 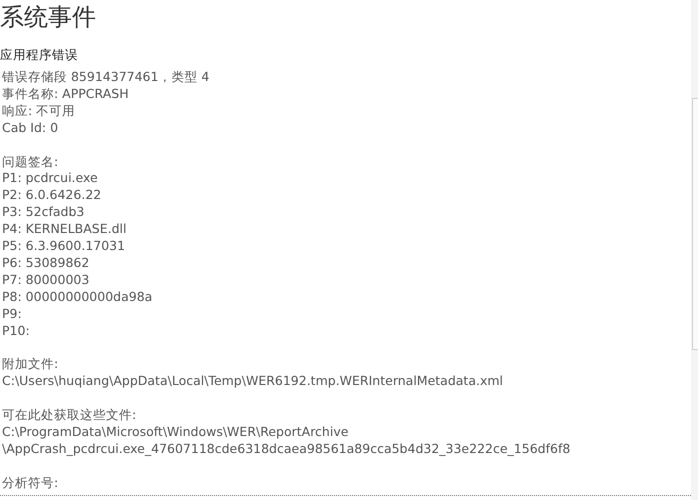 What do you see at coordinates (39, 111) in the screenshot?
I see `detail-line: 响应: 不可用` at bounding box center [39, 111].